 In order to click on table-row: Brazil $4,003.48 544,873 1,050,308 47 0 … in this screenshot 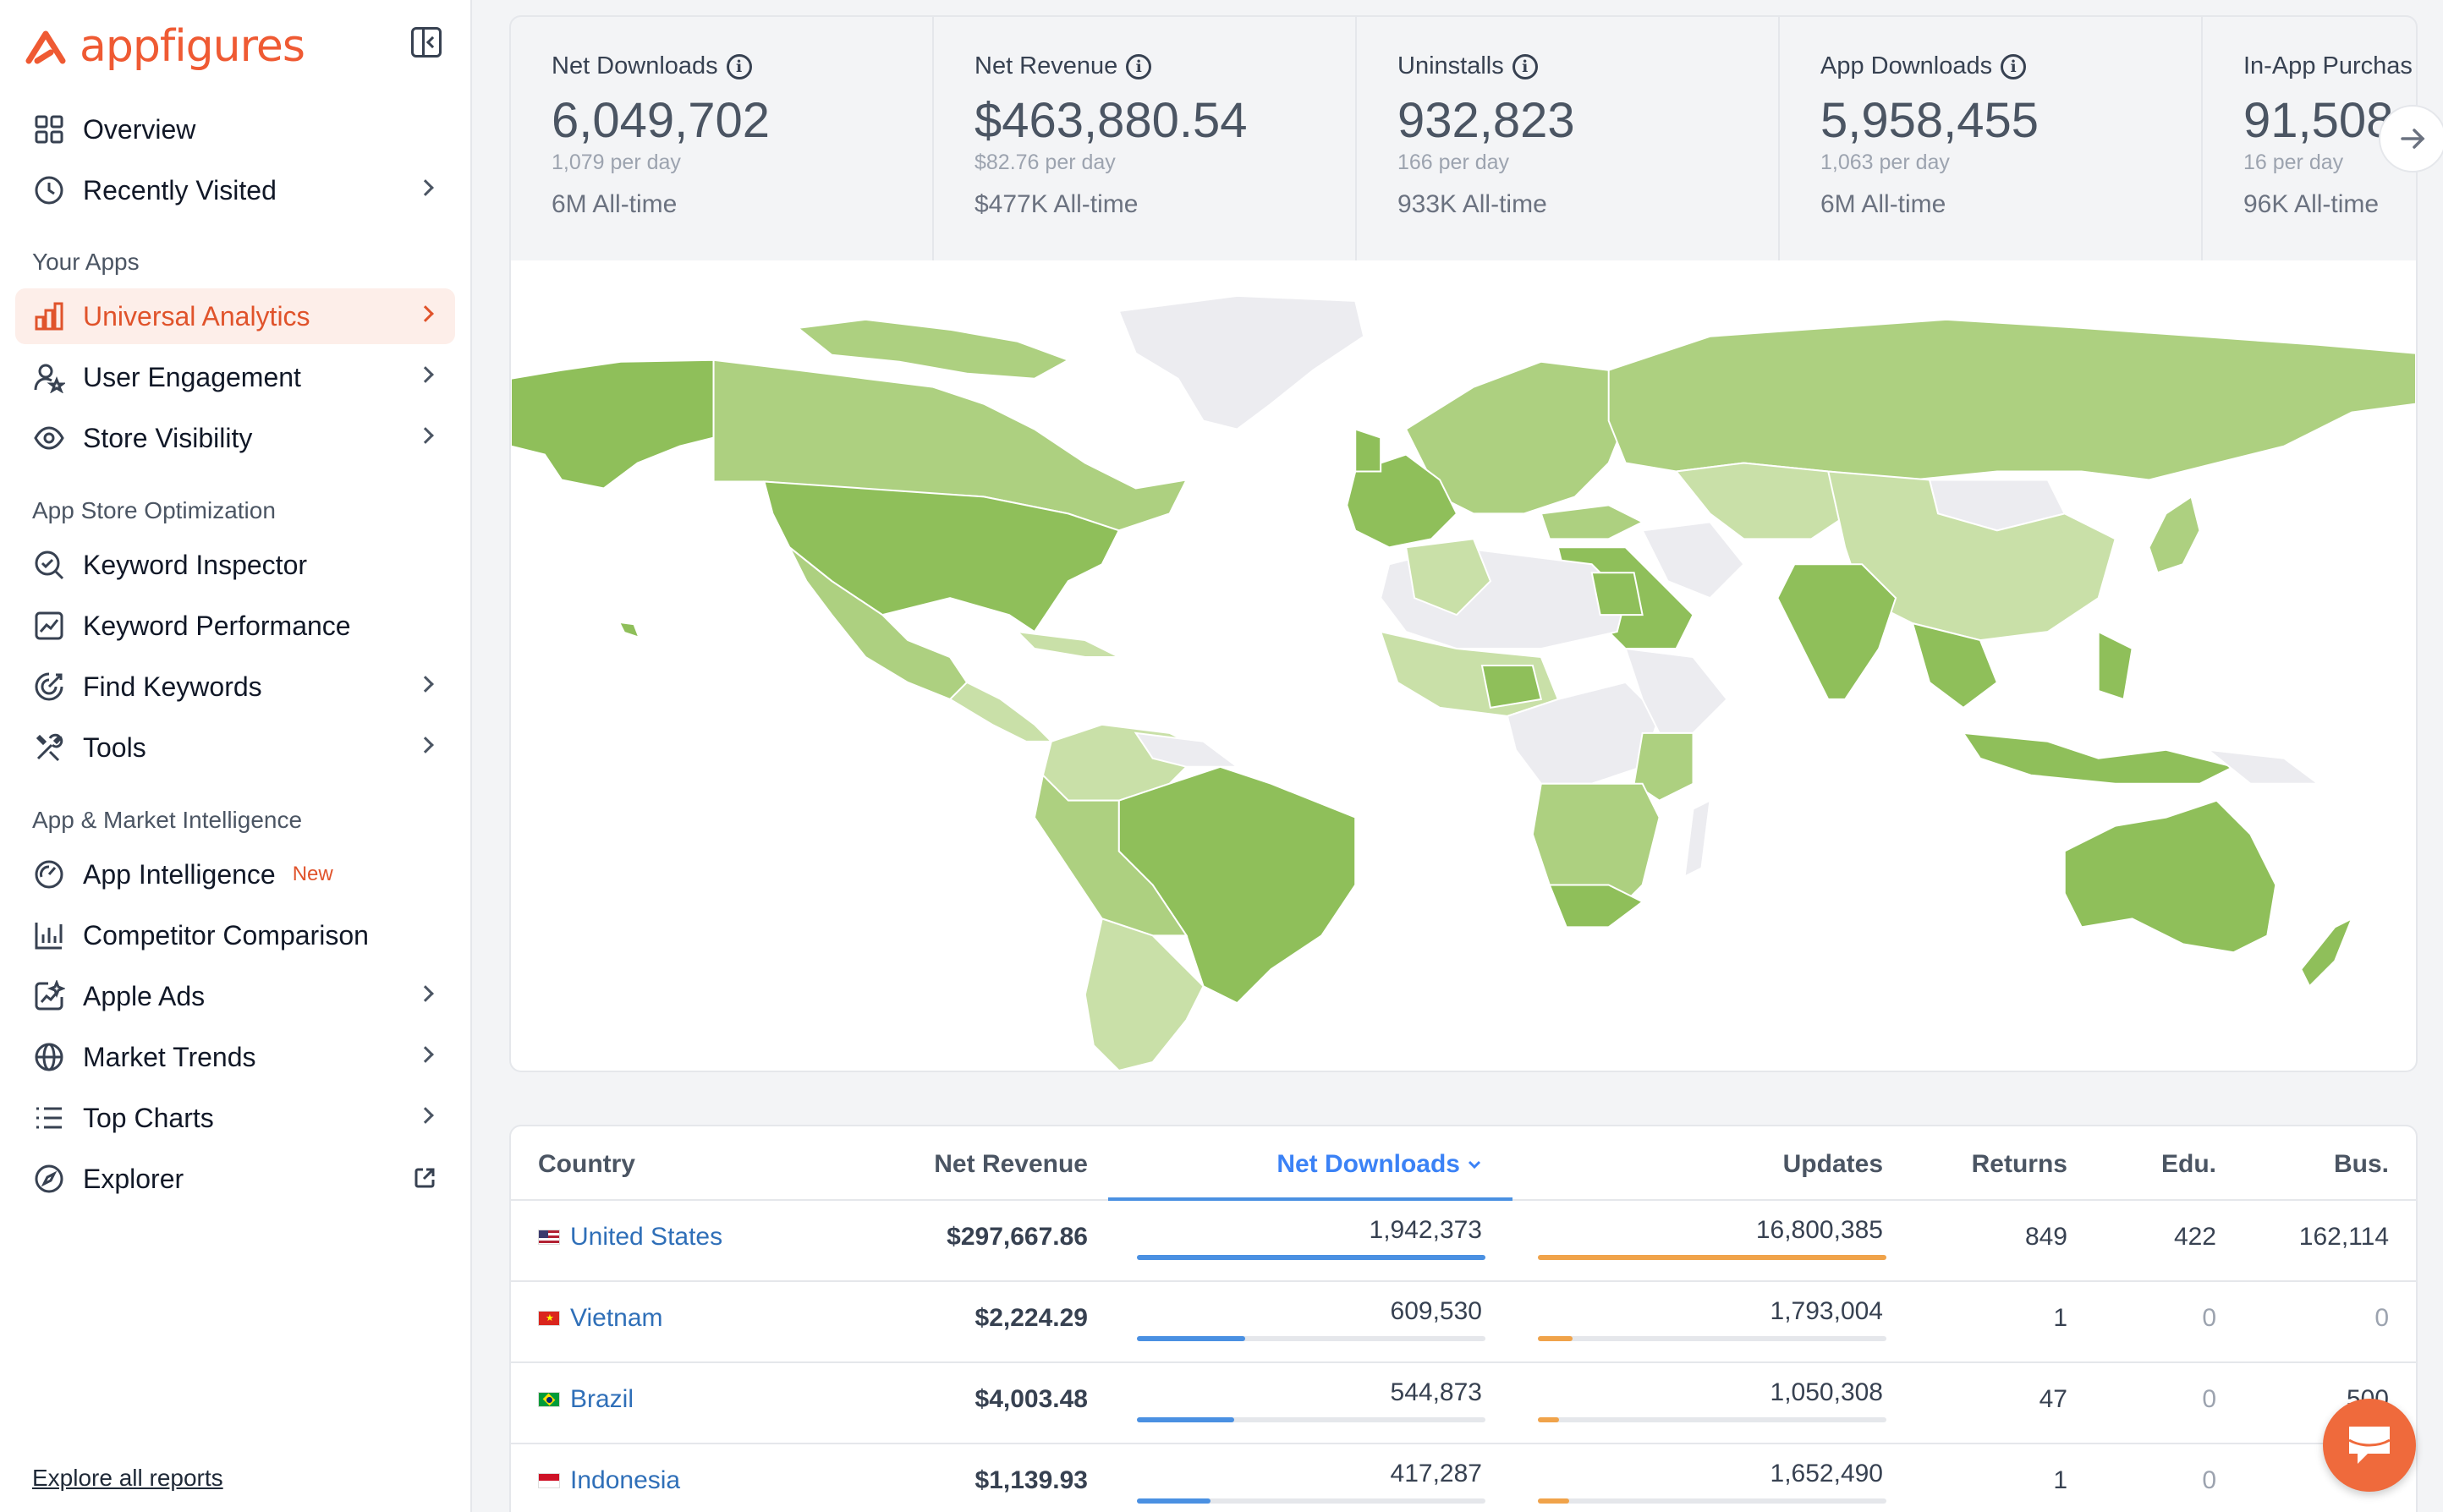, I will do `click(1463, 1403)`.